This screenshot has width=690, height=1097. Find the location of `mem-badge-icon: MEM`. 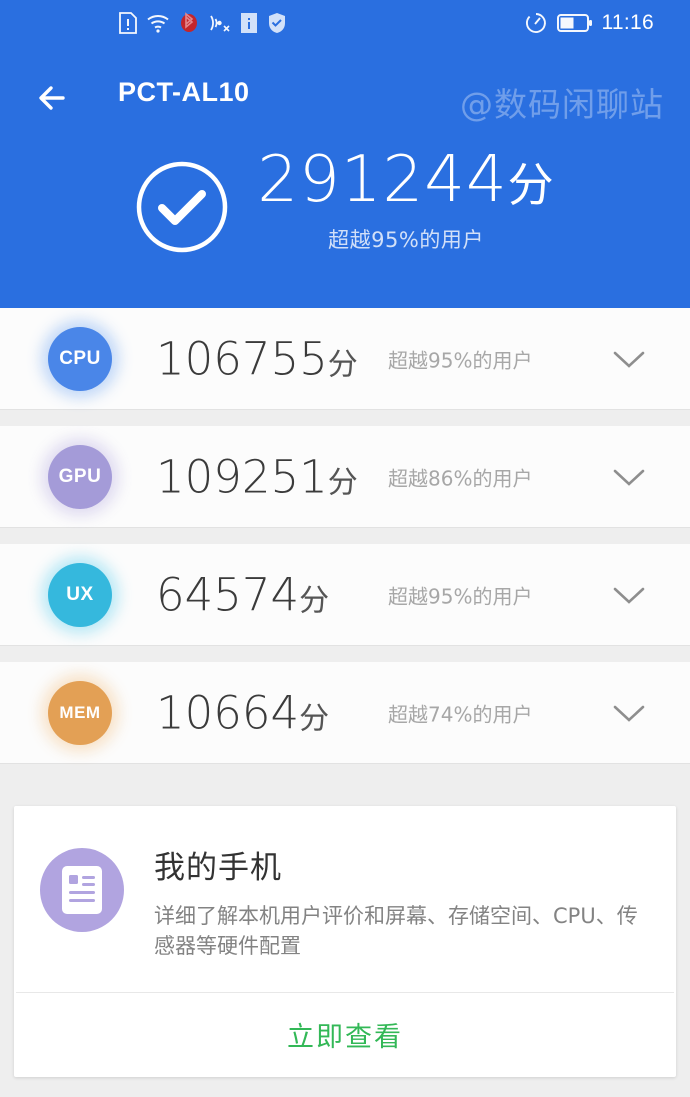

mem-badge-icon: MEM is located at coordinates (80, 712).